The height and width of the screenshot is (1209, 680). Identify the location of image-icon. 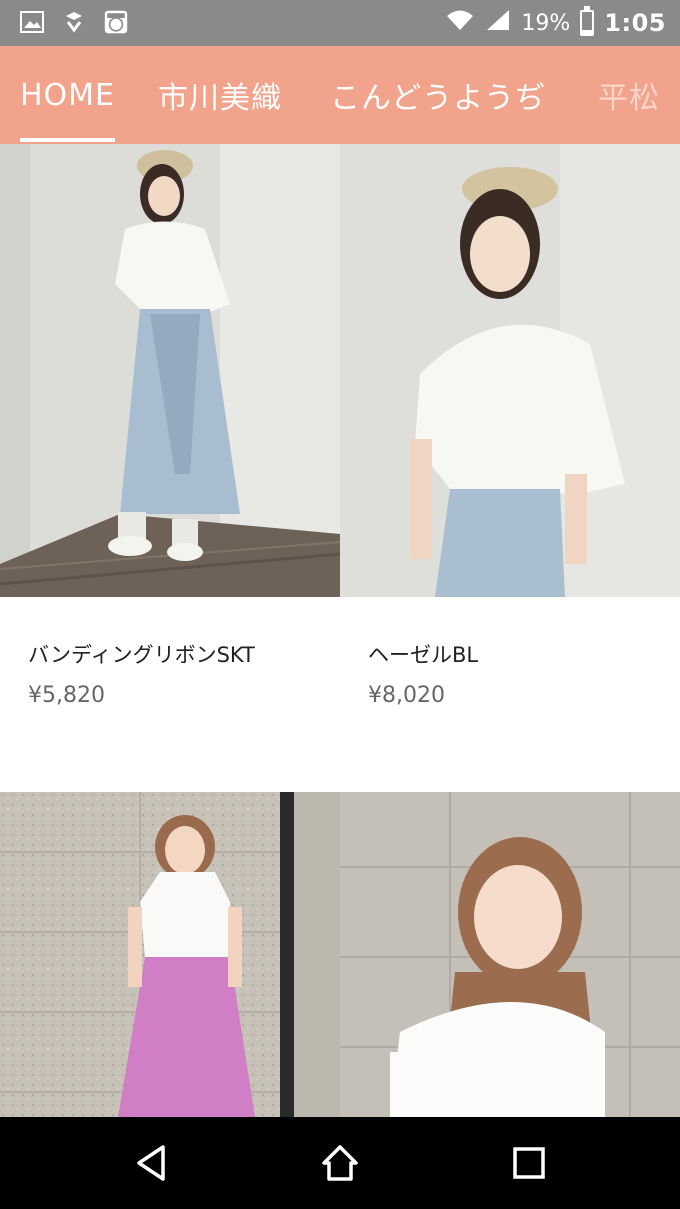
(32, 22).